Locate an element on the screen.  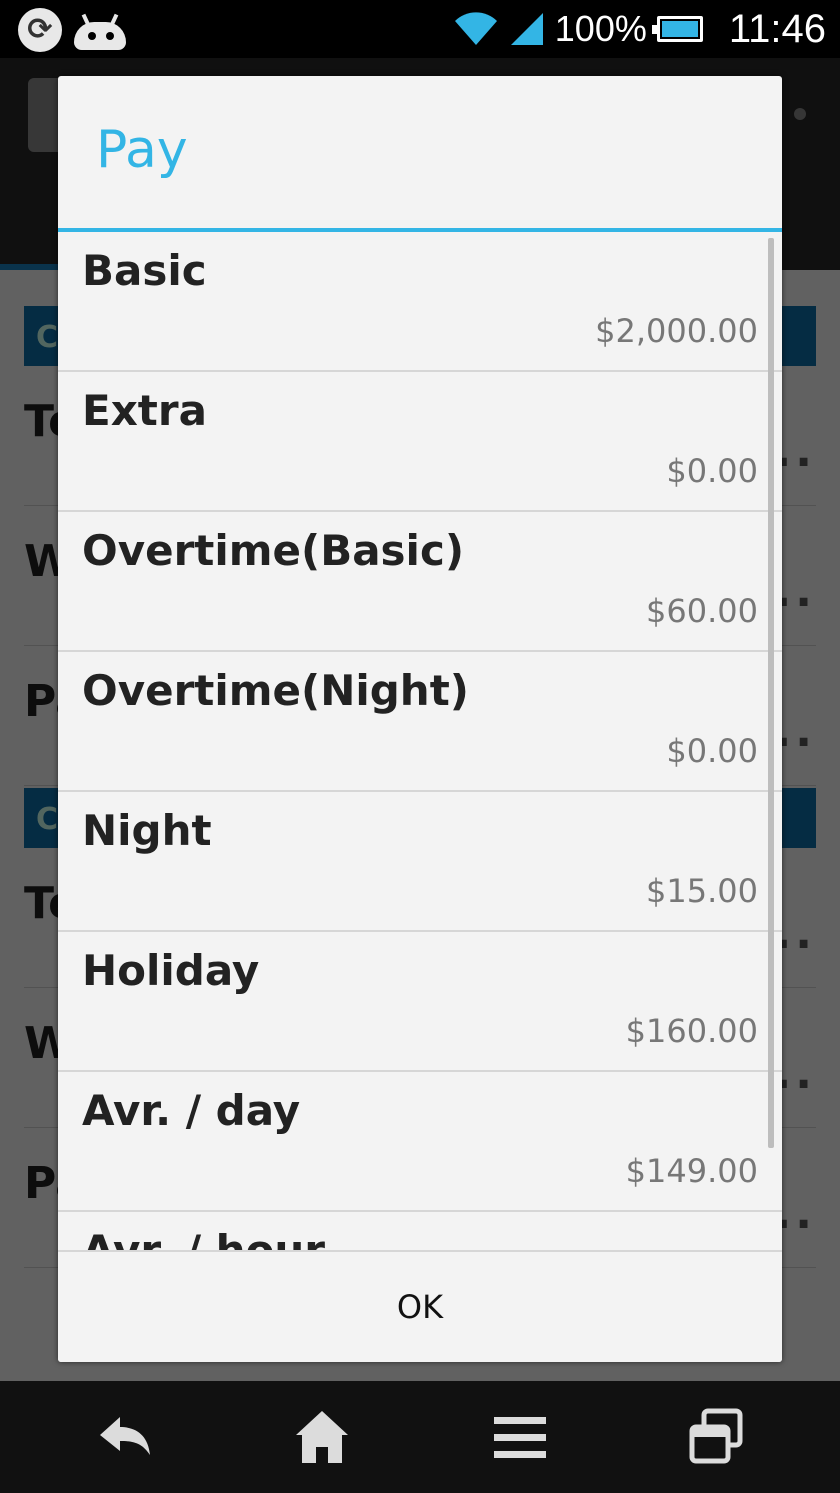
dialog-title: Pay is located at coordinates (142, 150).